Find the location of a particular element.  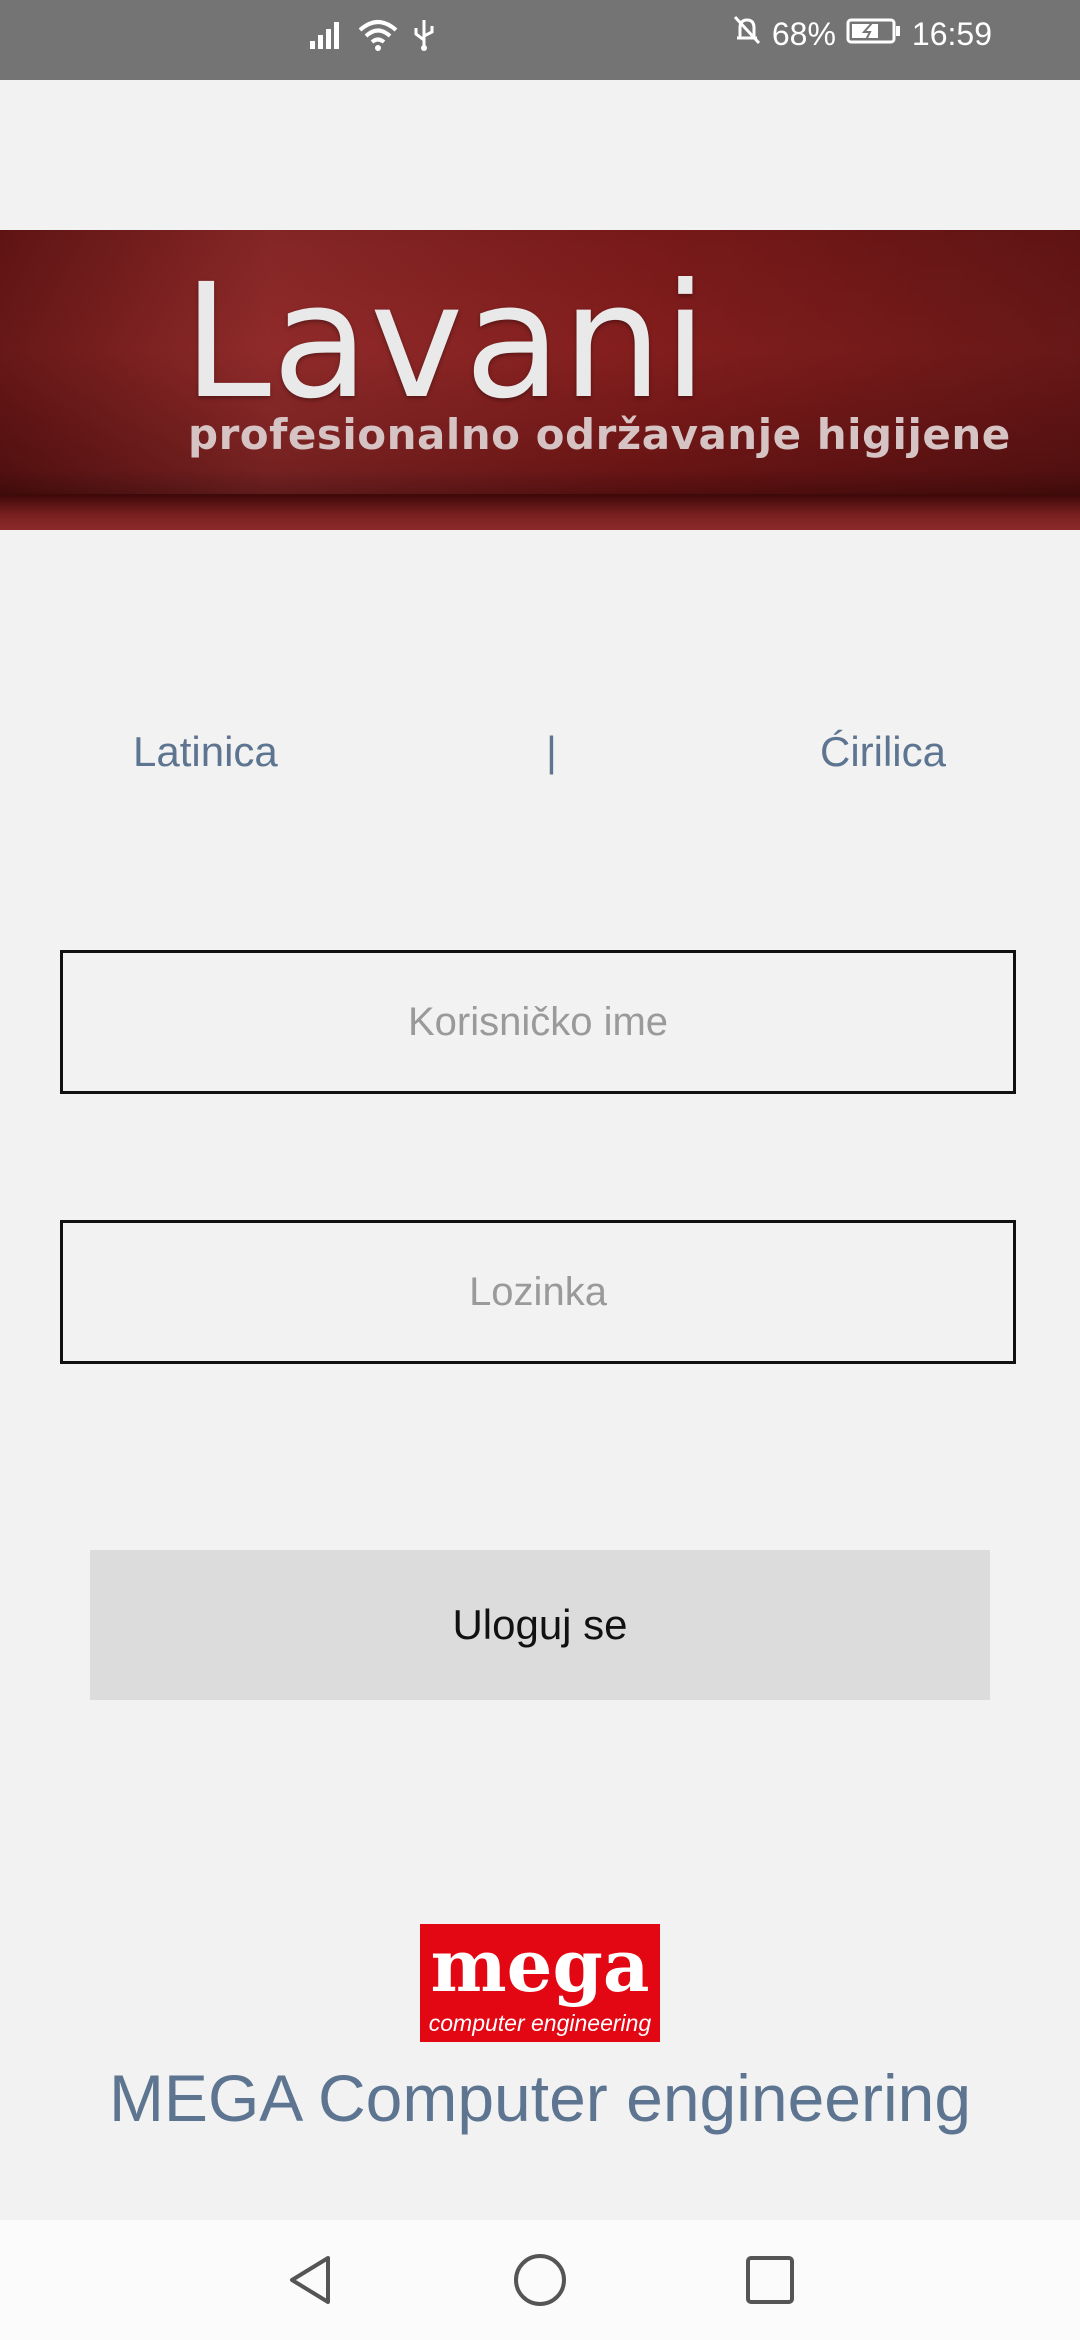

mega-logo: mega computer engineering is located at coordinates (540, 1983).